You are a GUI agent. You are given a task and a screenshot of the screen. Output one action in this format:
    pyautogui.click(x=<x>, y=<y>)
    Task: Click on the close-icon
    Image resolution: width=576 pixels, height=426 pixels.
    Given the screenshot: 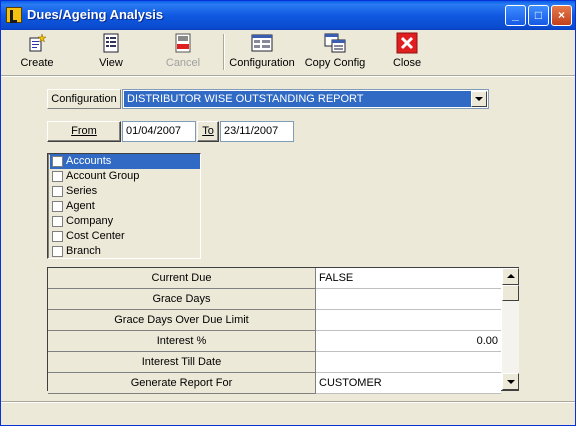 What is the action you would take?
    pyautogui.click(x=407, y=43)
    